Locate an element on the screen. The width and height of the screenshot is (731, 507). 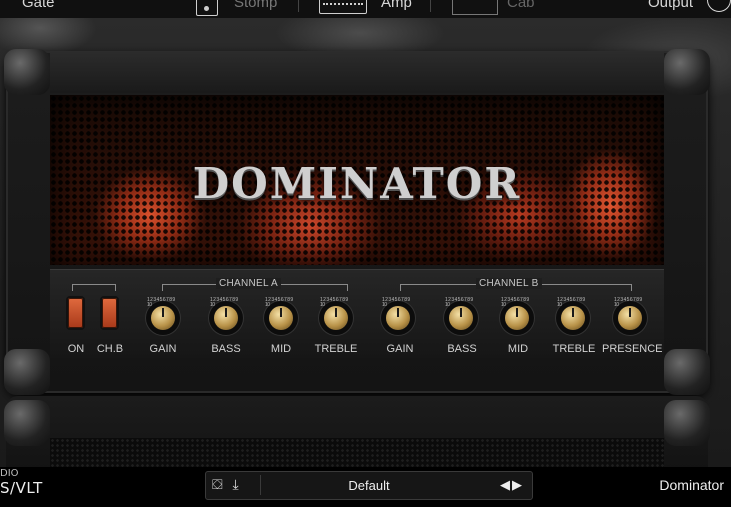
preset-selector: ⛋ ⤓ Default ◀▶ is located at coordinates (369, 485).